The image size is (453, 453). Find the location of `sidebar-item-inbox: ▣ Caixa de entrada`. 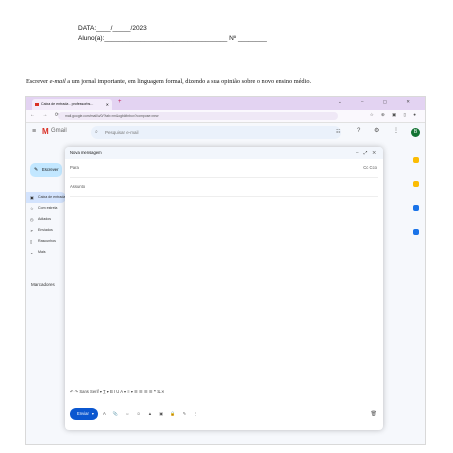

sidebar-item-inbox: ▣ Caixa de entrada is located at coordinates (46, 197).